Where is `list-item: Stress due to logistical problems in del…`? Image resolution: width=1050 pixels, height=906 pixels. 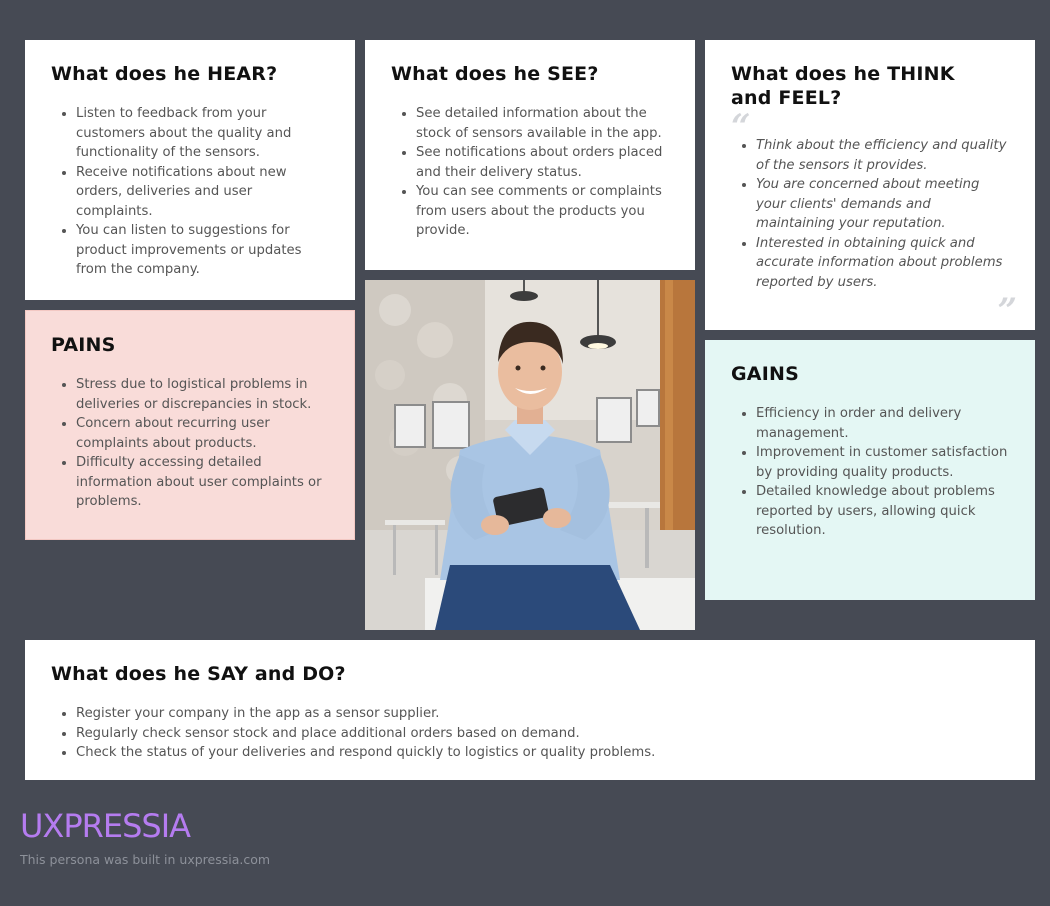
list-item: Stress due to logistical problems in del… is located at coordinates (202, 394).